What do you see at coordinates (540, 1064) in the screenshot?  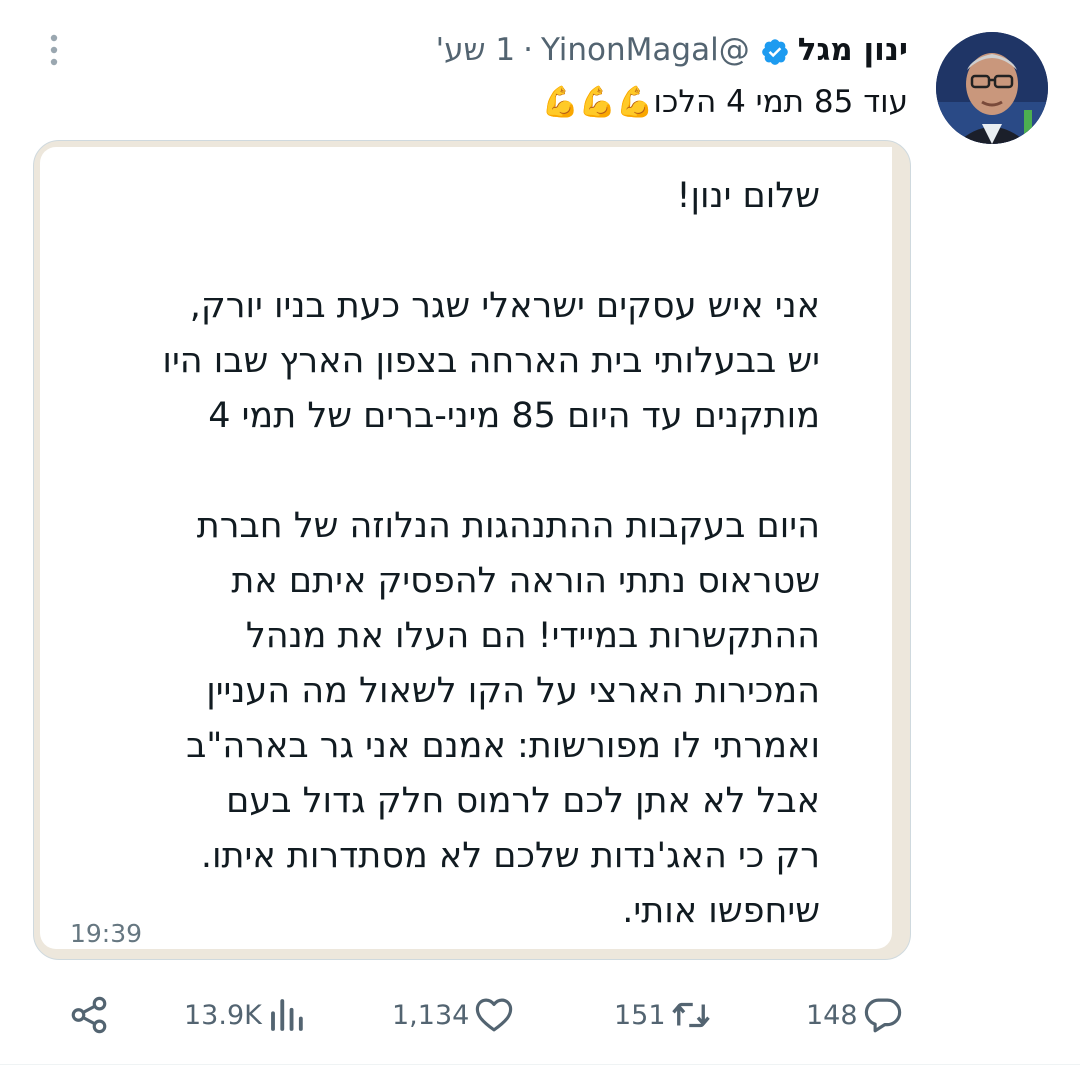 I see `tweet-divider` at bounding box center [540, 1064].